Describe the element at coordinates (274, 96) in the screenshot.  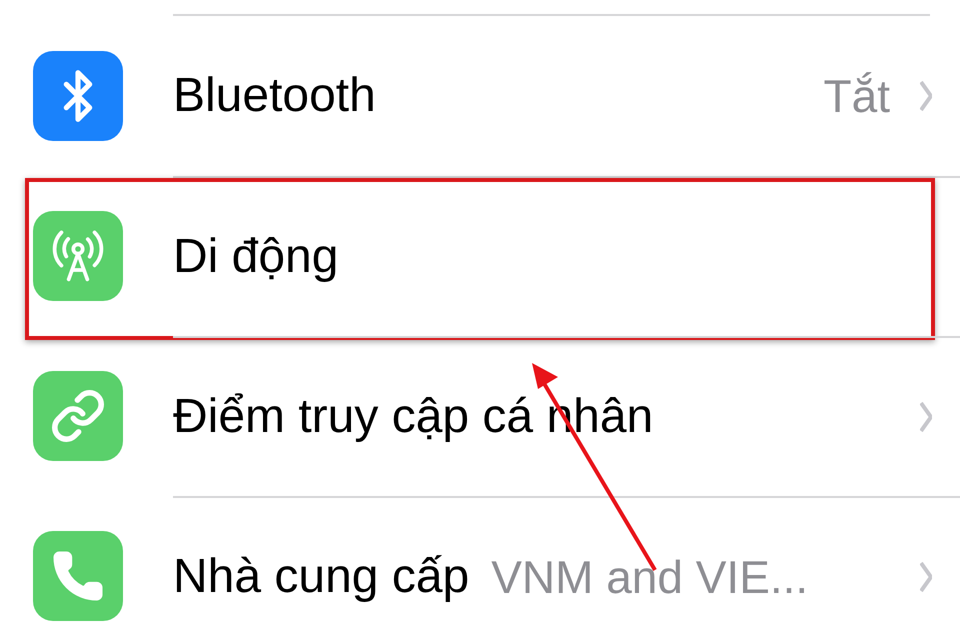
I see `row-label: Bluetooth` at that location.